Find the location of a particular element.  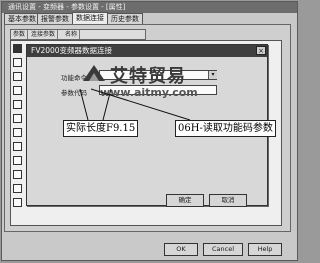

callout-actual-length: 实际长度F9.15 is located at coordinates (101, 128).